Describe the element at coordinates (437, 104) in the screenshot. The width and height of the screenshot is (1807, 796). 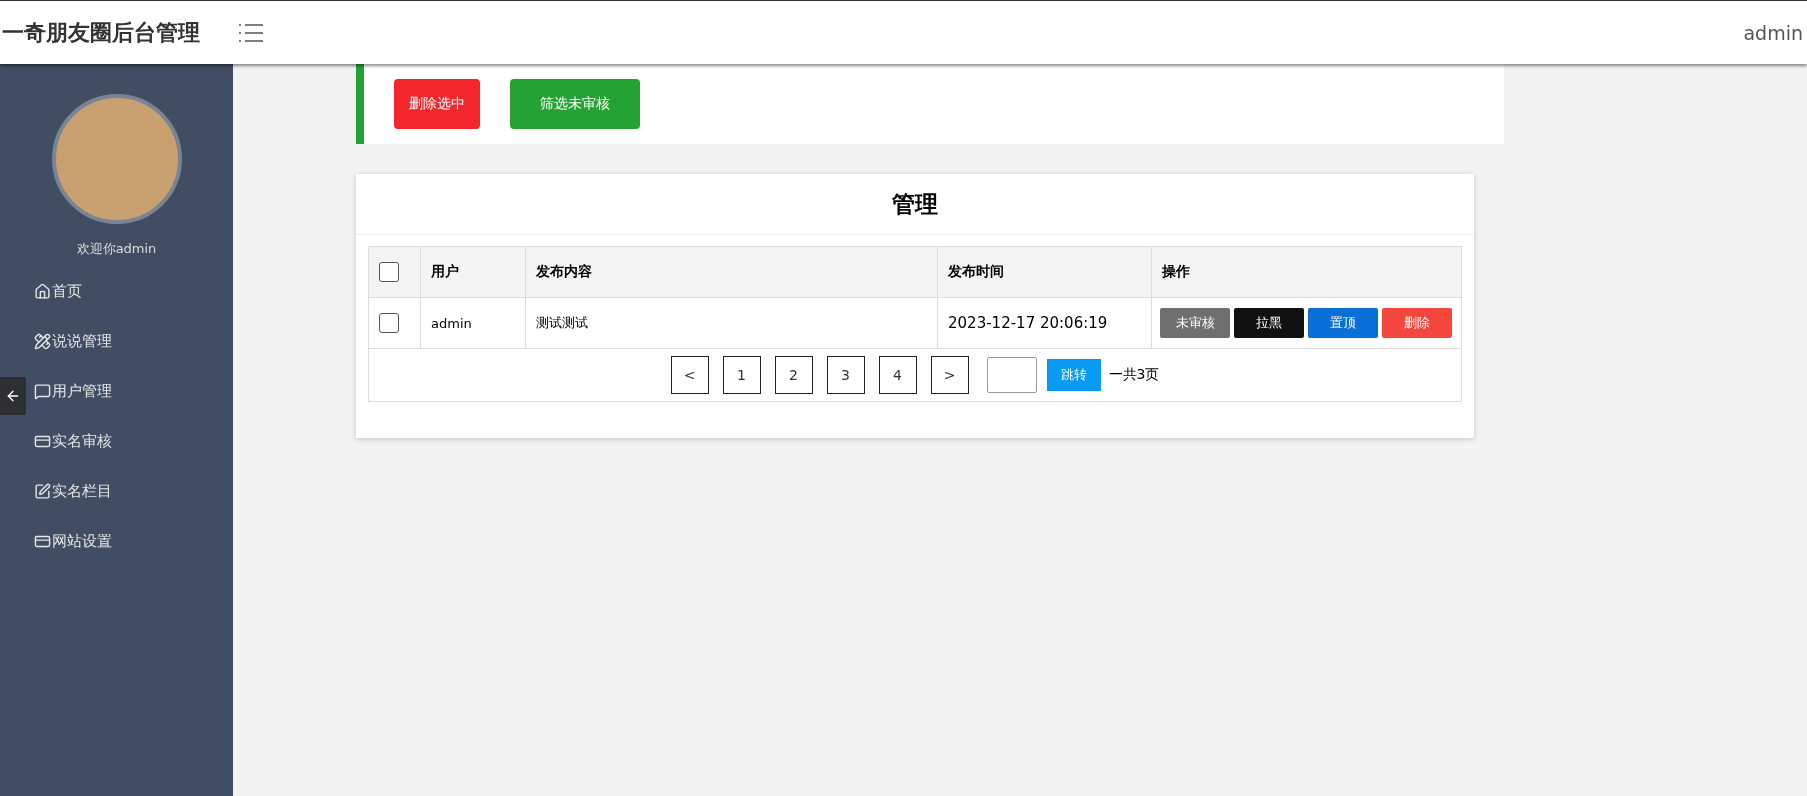
I see `action-button: 删除选中` at that location.